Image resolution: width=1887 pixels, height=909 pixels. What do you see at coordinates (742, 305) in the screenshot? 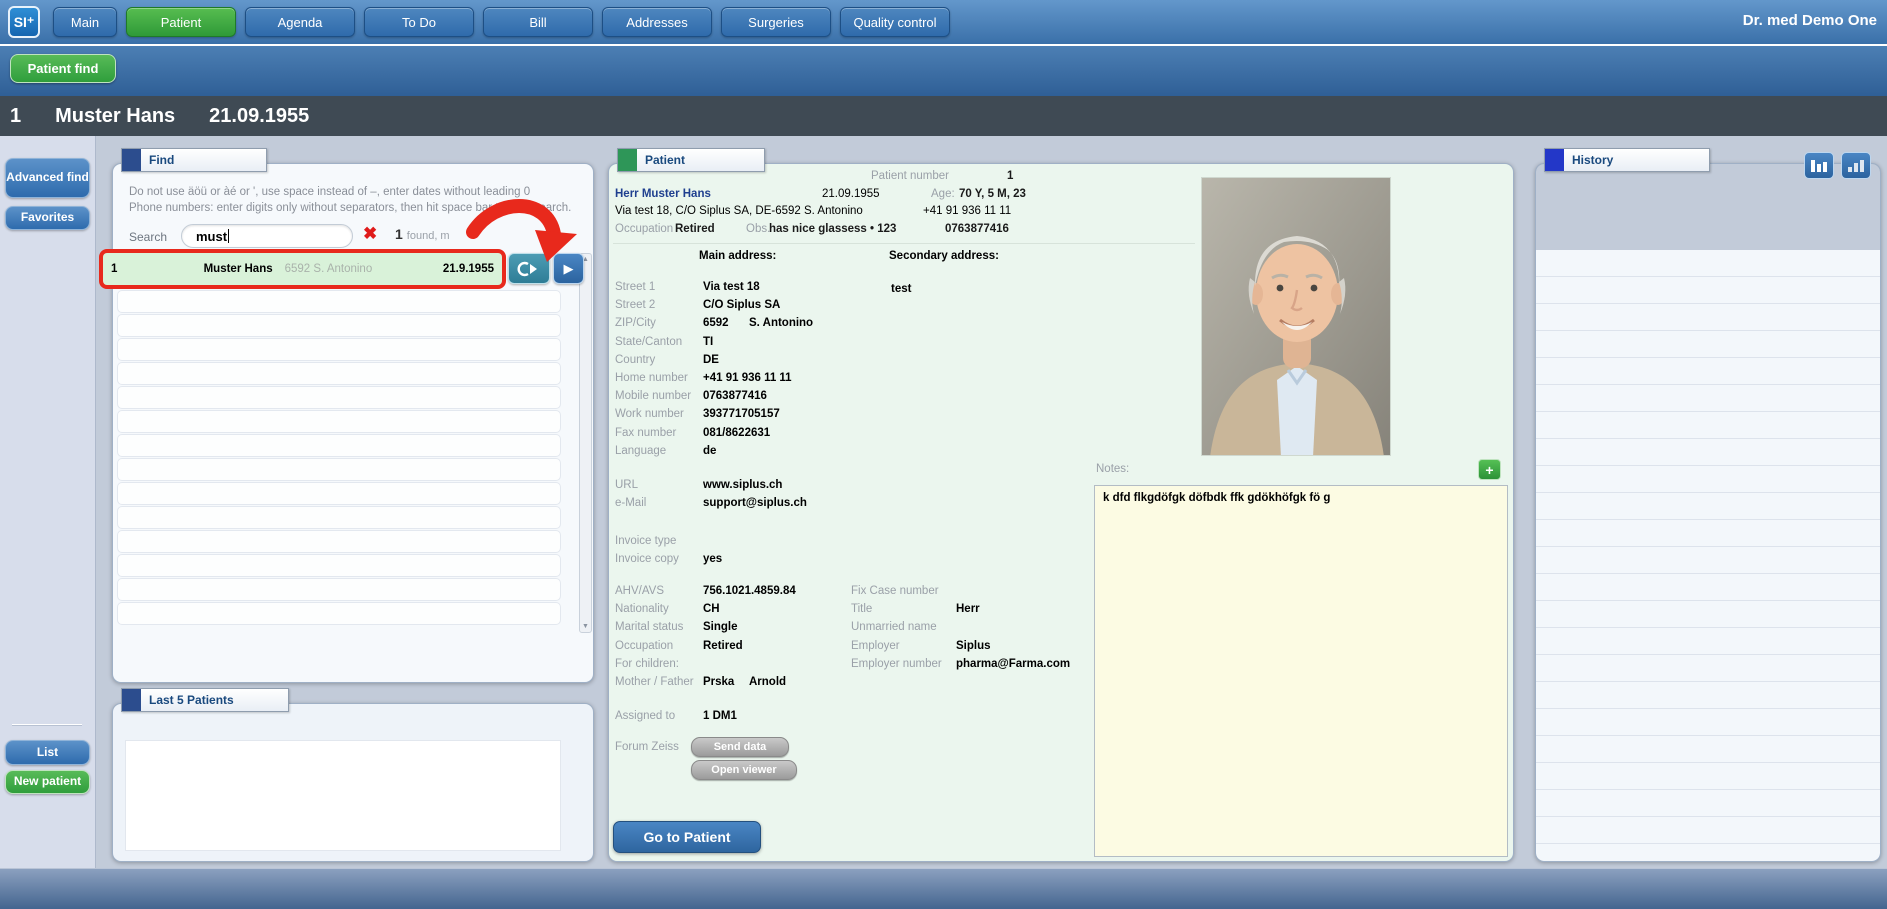
I see `field-text: C/O Siplus SA` at bounding box center [742, 305].